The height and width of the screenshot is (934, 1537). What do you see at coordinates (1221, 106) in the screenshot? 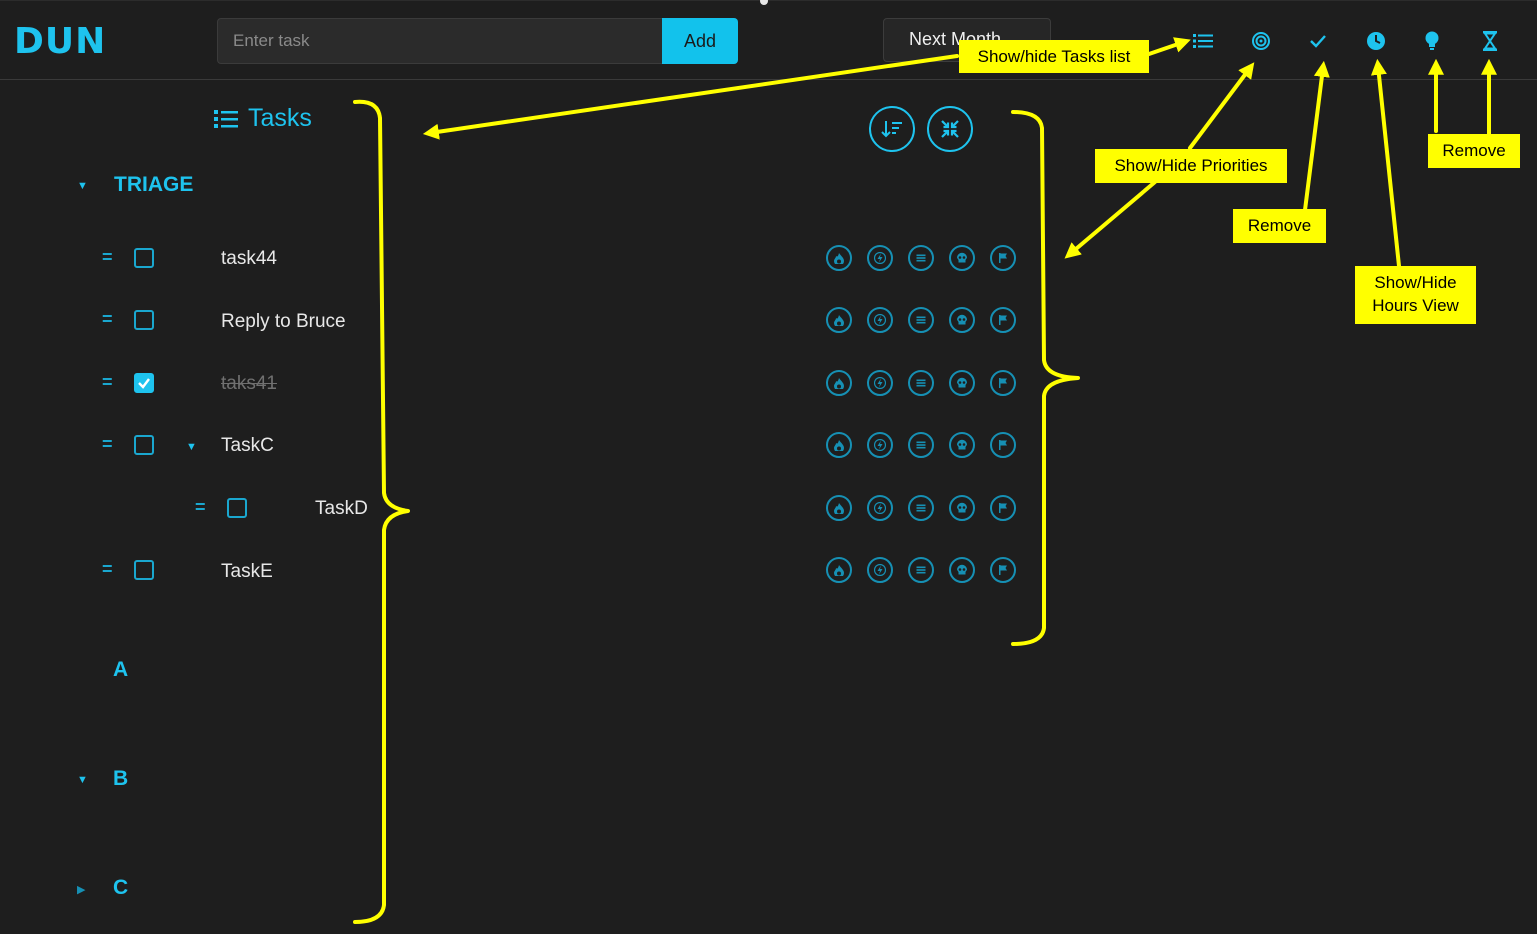
I see `arrow-to-target-icon` at bounding box center [1221, 106].